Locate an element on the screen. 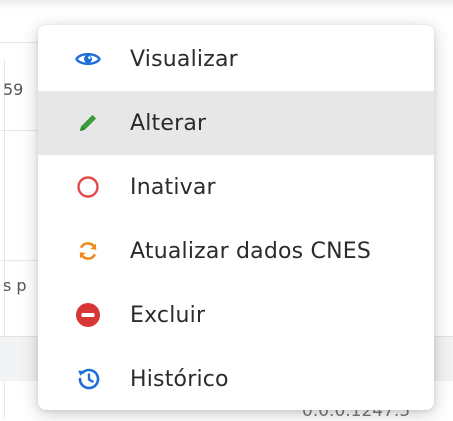  menu-item-label: Atualizar dados CNES is located at coordinates (251, 251).